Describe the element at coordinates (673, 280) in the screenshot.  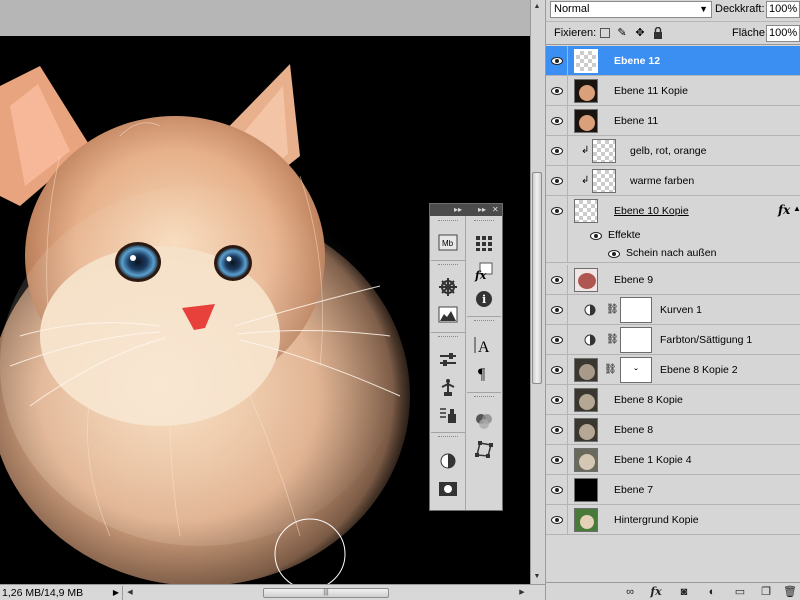
I see `layer-row: Ebene 9` at that location.